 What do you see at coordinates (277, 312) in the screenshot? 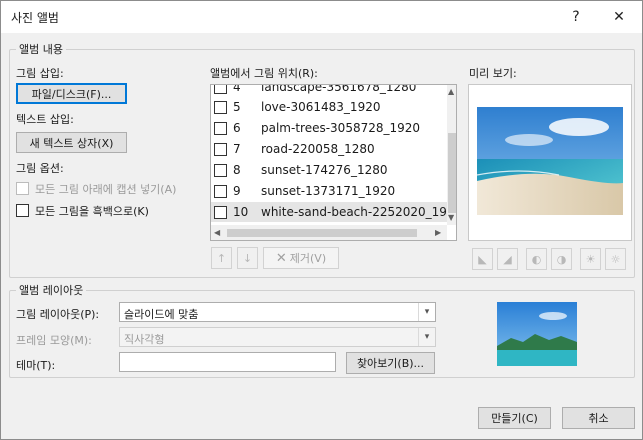
I see `picture-layout-select: 슬라이드에 맞춤 ▾` at bounding box center [277, 312].